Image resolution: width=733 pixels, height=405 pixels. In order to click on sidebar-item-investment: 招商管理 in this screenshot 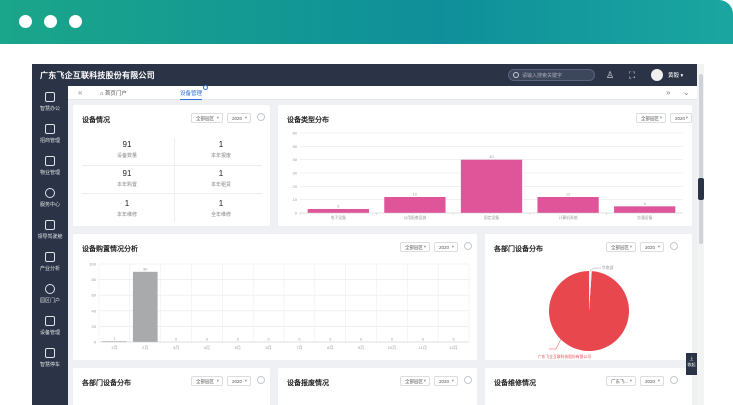, I will do `click(50, 139)`.